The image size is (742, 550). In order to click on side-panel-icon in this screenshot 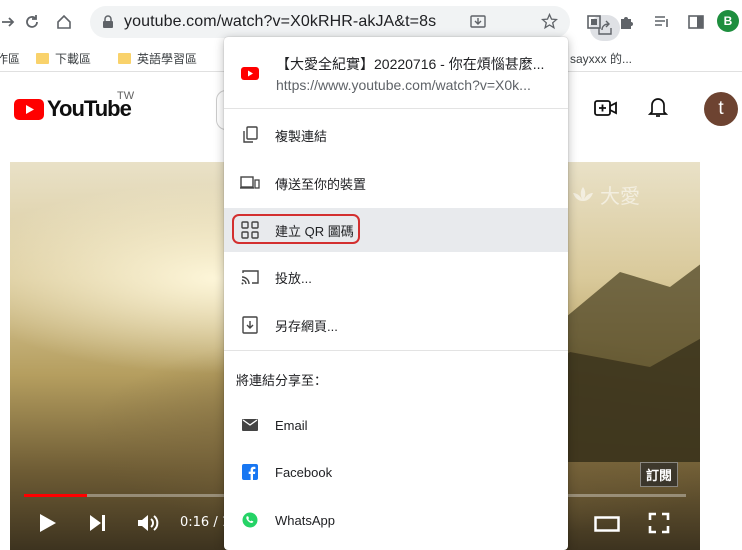, I will do `click(696, 22)`.